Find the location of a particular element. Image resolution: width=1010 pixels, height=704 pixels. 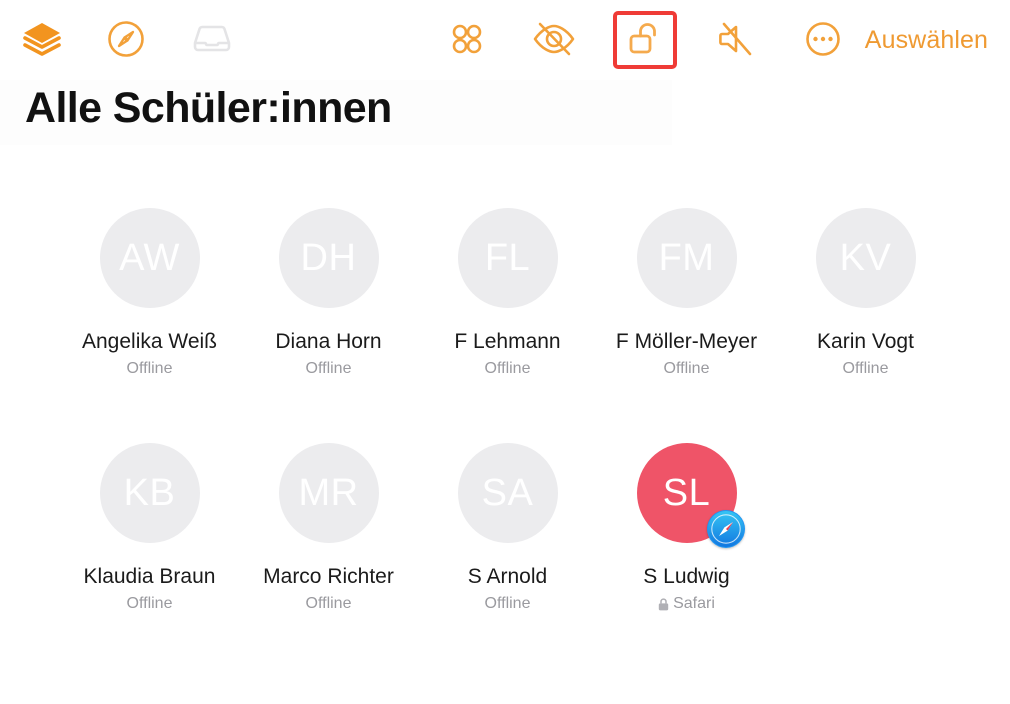

avatar: FL is located at coordinates (507, 258).